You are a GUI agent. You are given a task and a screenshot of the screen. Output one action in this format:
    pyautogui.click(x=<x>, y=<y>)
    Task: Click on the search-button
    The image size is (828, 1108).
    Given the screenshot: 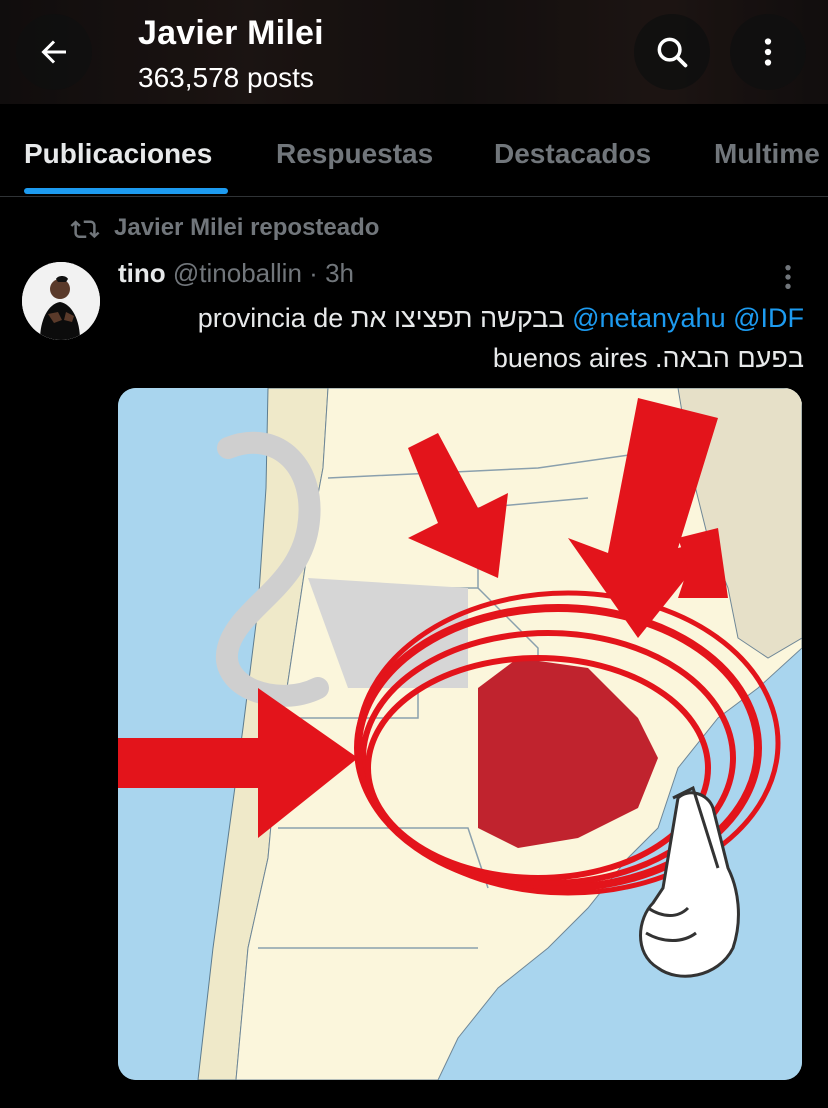 What is the action you would take?
    pyautogui.click(x=672, y=52)
    